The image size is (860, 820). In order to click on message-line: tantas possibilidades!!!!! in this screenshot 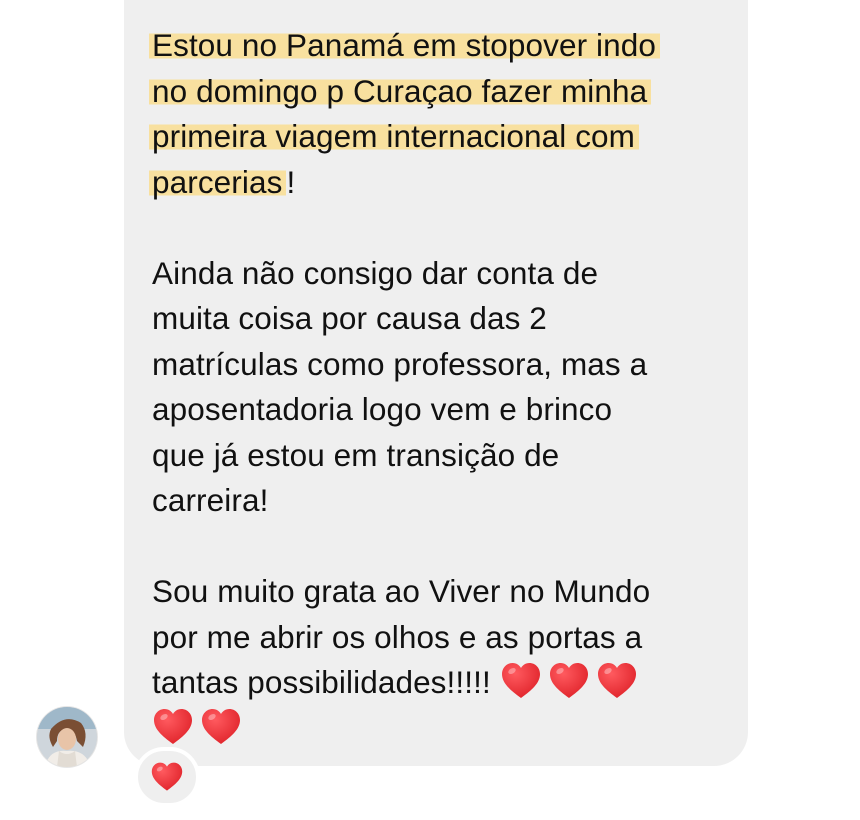, I will do `click(442, 683)`.